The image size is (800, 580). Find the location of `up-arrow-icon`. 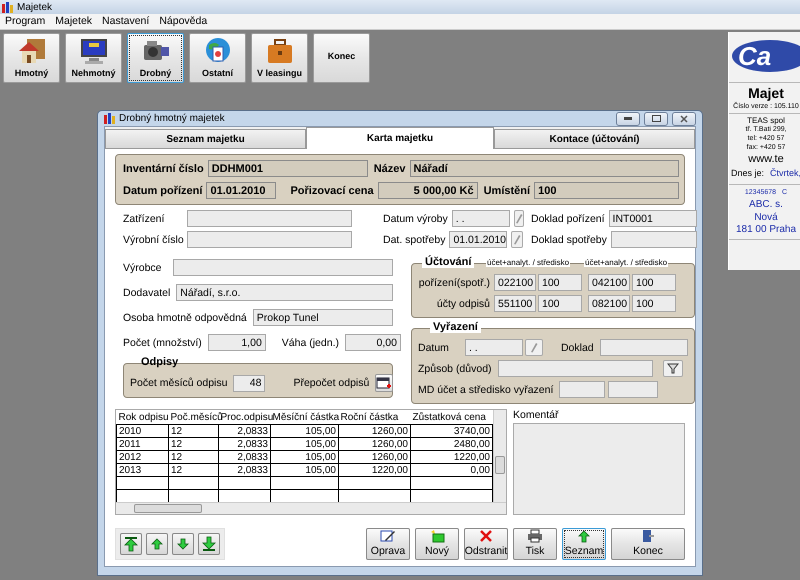

up-arrow-icon is located at coordinates (157, 544).